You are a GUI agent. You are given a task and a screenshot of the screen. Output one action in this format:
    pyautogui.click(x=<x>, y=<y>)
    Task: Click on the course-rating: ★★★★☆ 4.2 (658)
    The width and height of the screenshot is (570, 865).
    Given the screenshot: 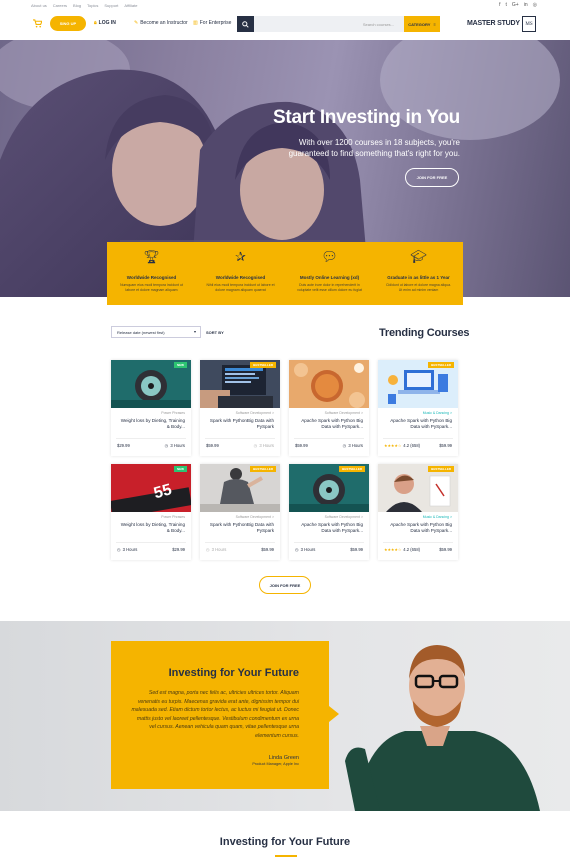 What is the action you would take?
    pyautogui.click(x=402, y=445)
    